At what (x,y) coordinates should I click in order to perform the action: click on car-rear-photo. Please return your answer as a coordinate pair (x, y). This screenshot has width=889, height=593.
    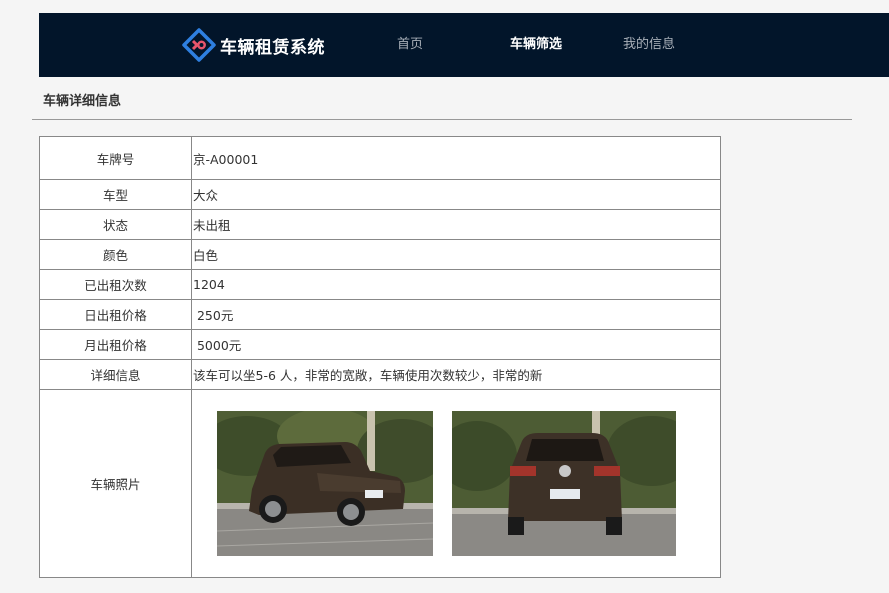
    Looking at the image, I should click on (564, 483).